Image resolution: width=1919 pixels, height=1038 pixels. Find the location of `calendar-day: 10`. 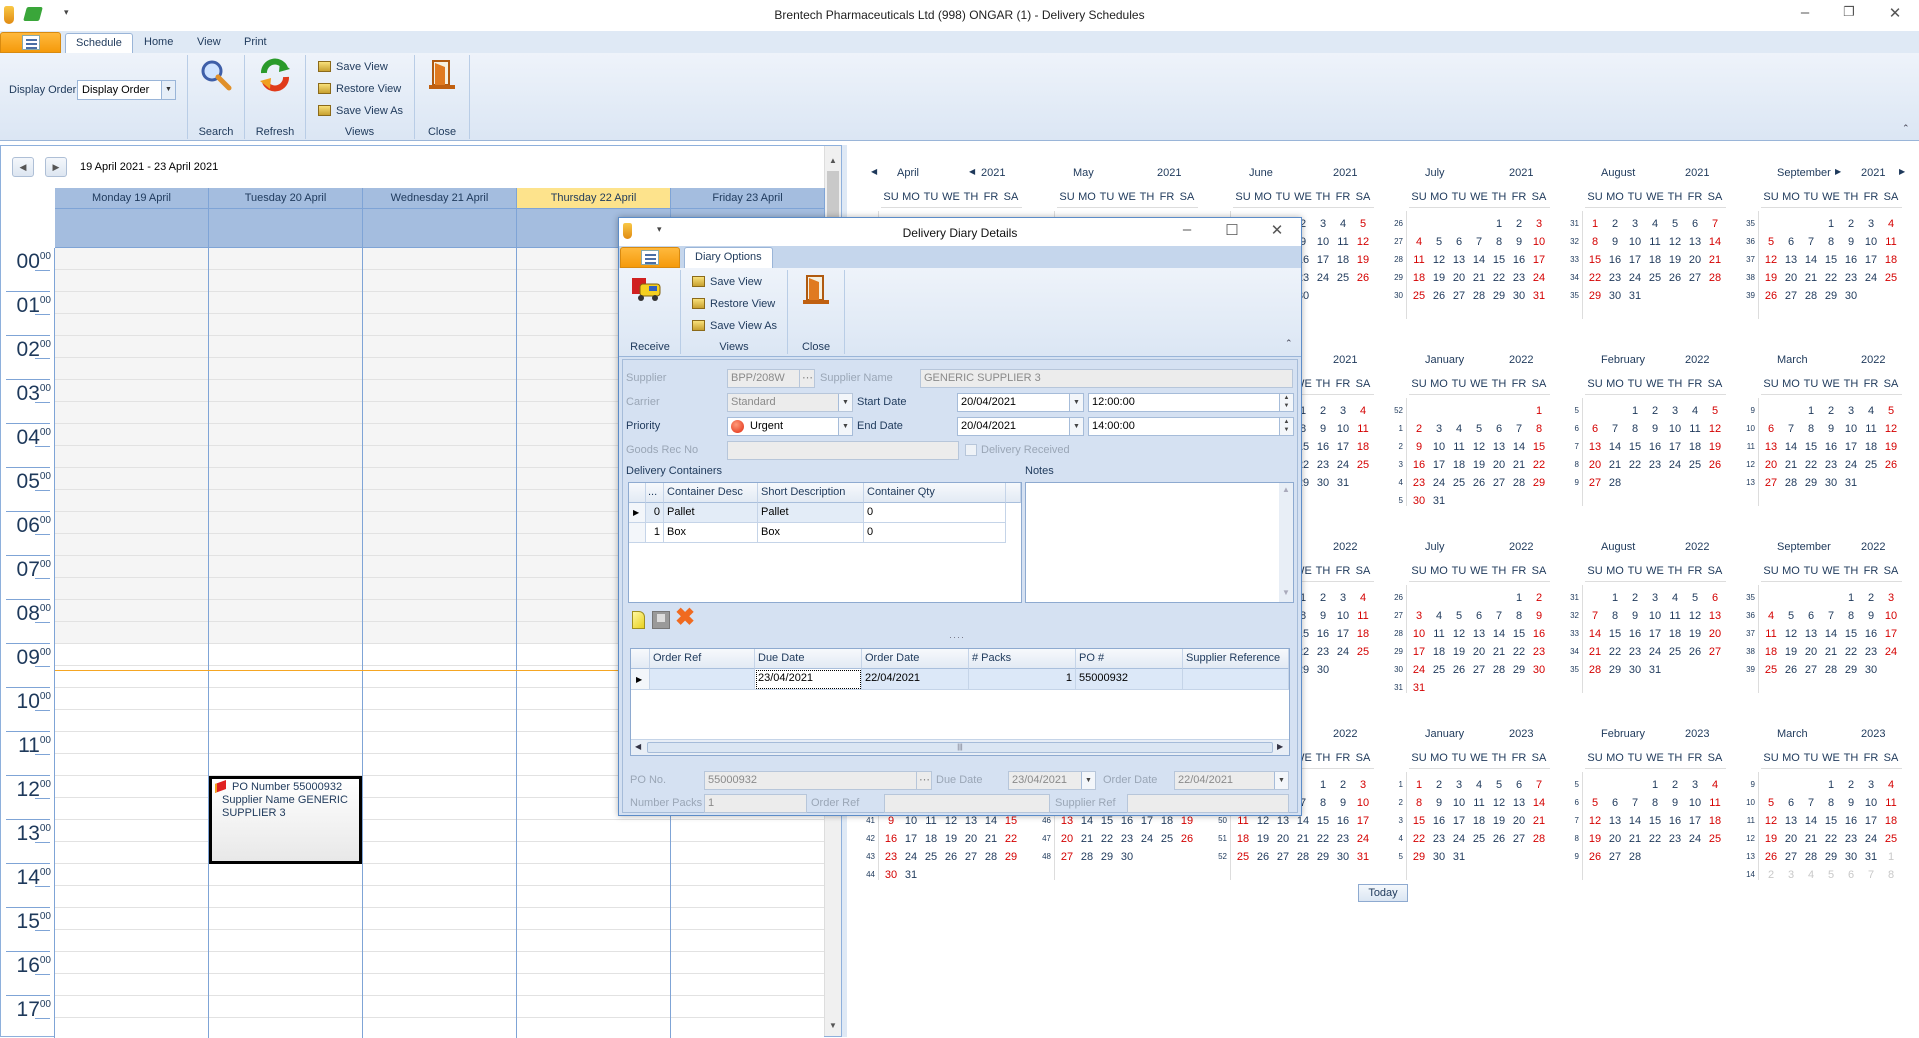

calendar-day: 10 is located at coordinates (1539, 242).